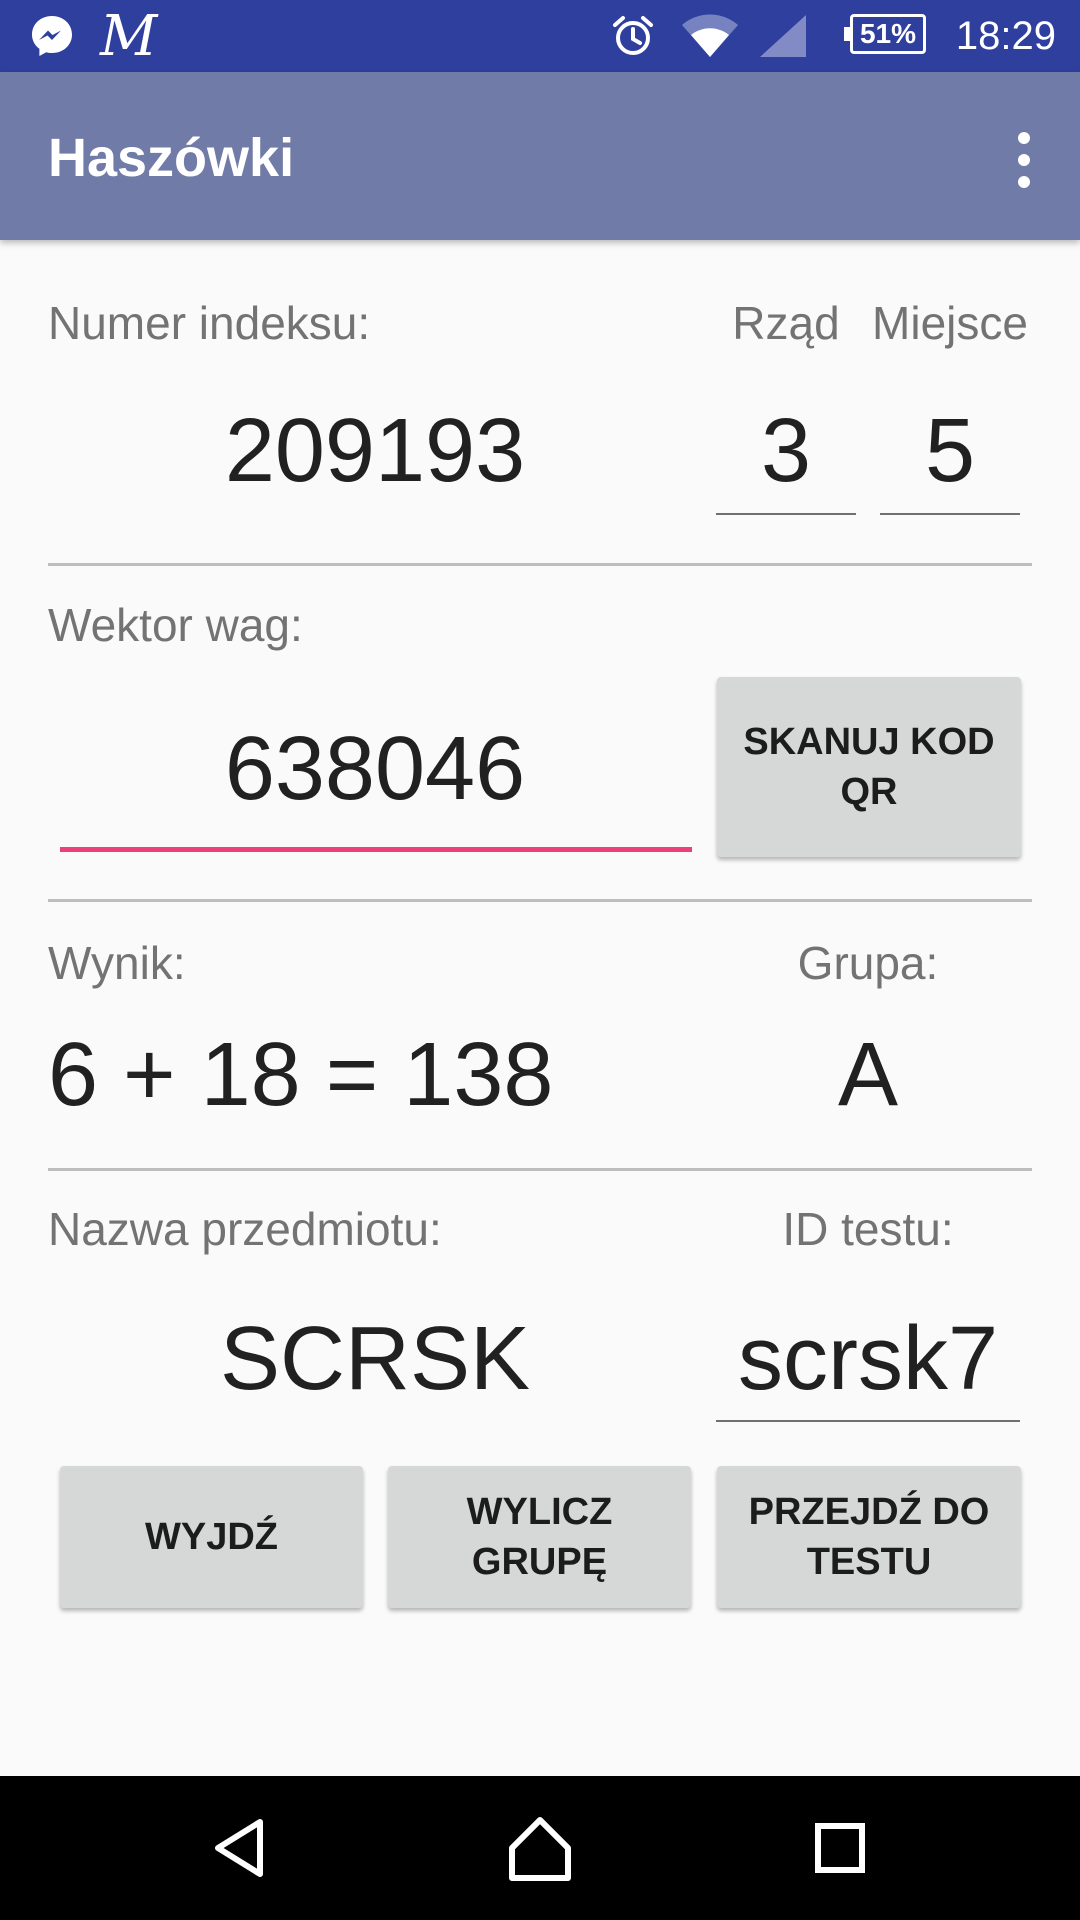  What do you see at coordinates (301, 1075) in the screenshot?
I see `result-value: 6 + 18 = 138` at bounding box center [301, 1075].